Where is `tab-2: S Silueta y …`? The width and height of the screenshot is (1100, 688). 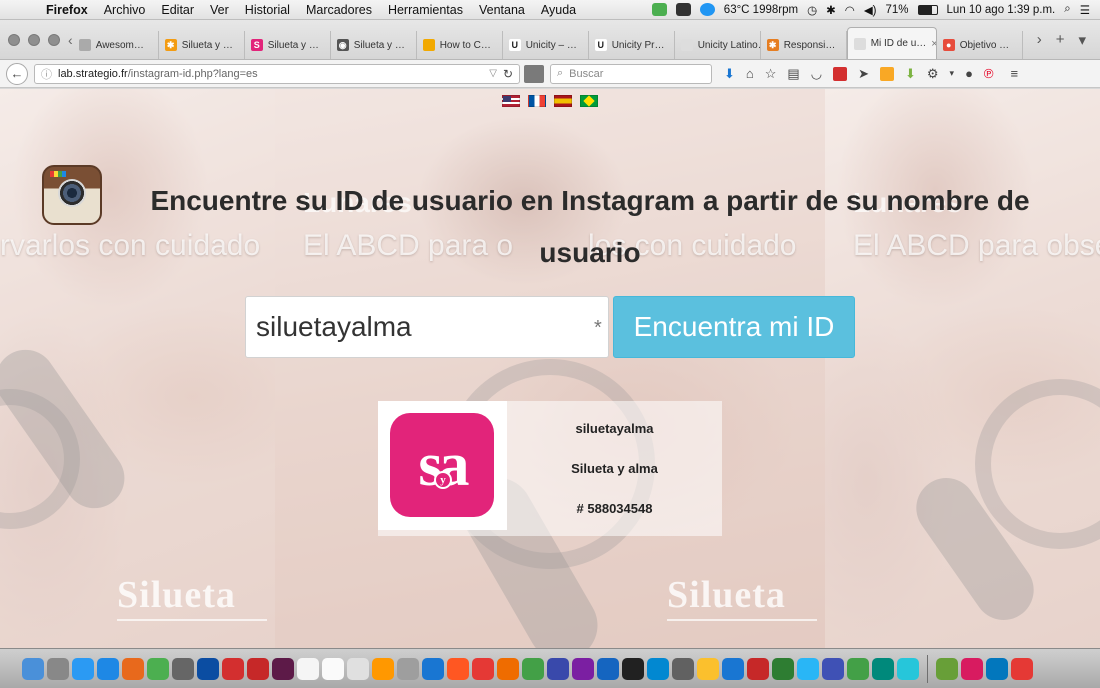
tab-2: S Silueta y … is located at coordinates (288, 45).